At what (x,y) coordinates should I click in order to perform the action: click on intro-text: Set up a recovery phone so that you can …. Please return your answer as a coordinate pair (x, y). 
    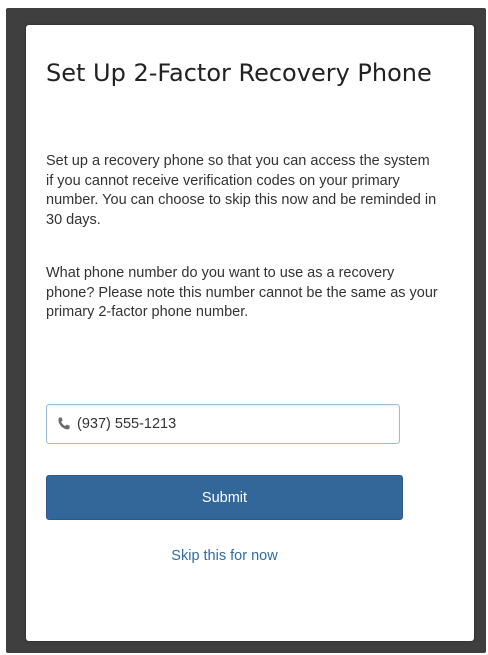
    Looking at the image, I should click on (241, 190).